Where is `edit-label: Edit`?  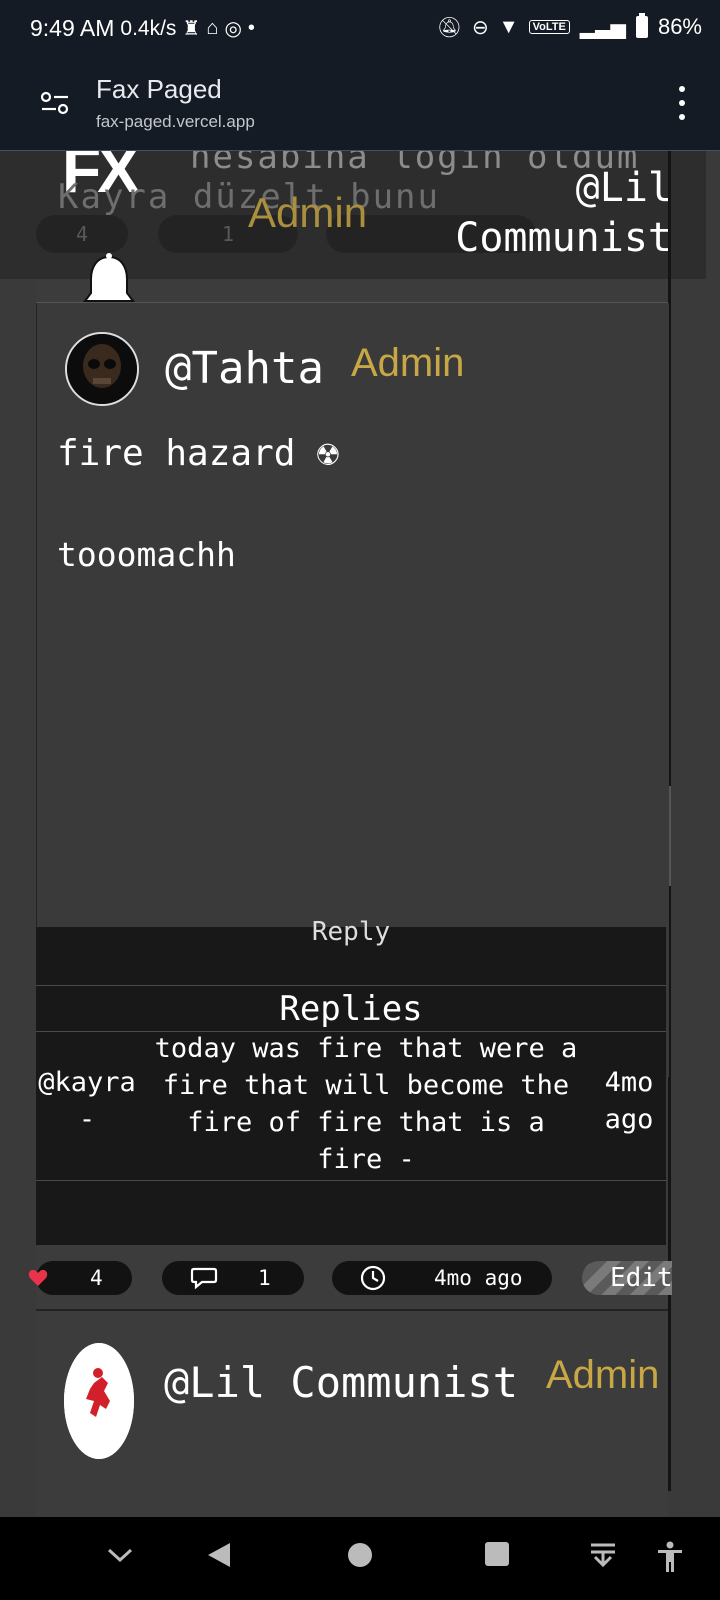 edit-label: Edit is located at coordinates (641, 1278).